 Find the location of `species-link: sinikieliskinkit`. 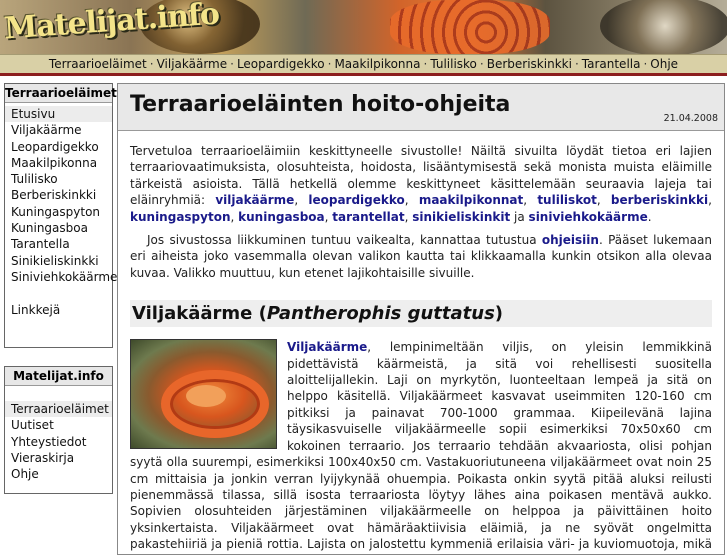

species-link: sinikieliskinkit is located at coordinates (461, 217).